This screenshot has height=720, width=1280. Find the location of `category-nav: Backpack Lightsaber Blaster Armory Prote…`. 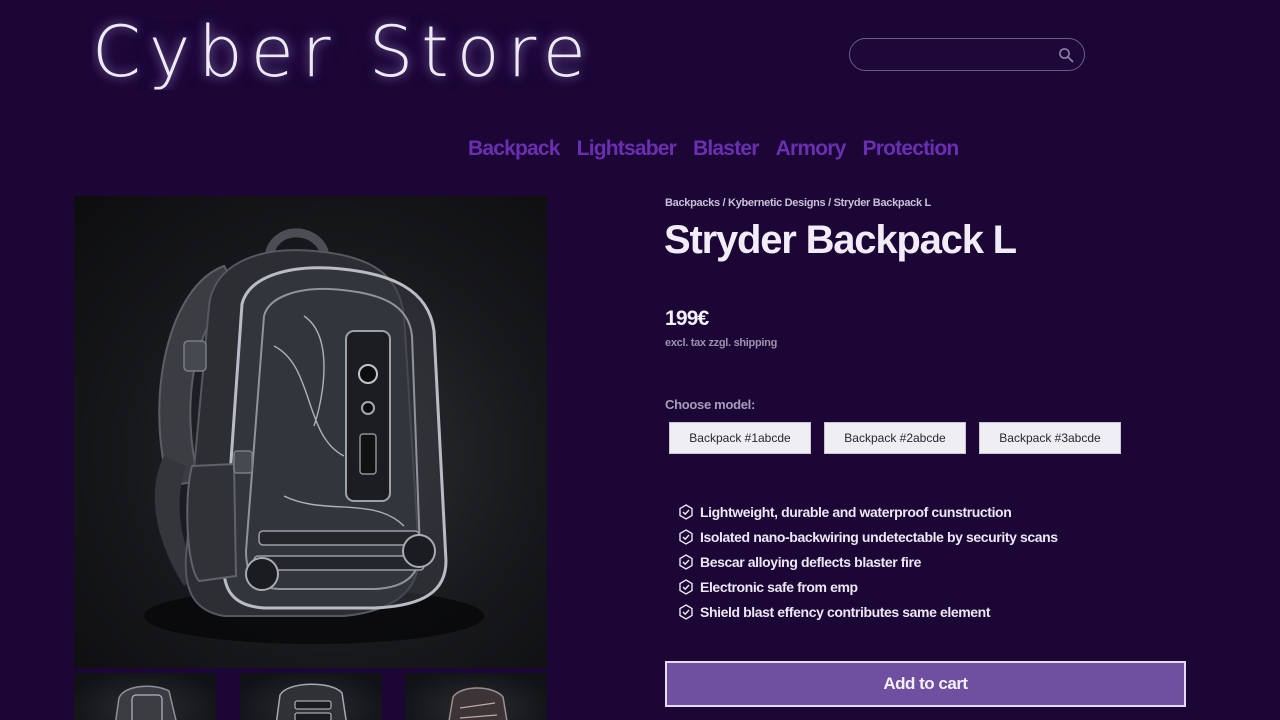

category-nav: Backpack Lightsaber Blaster Armory Prote… is located at coordinates (721, 149).